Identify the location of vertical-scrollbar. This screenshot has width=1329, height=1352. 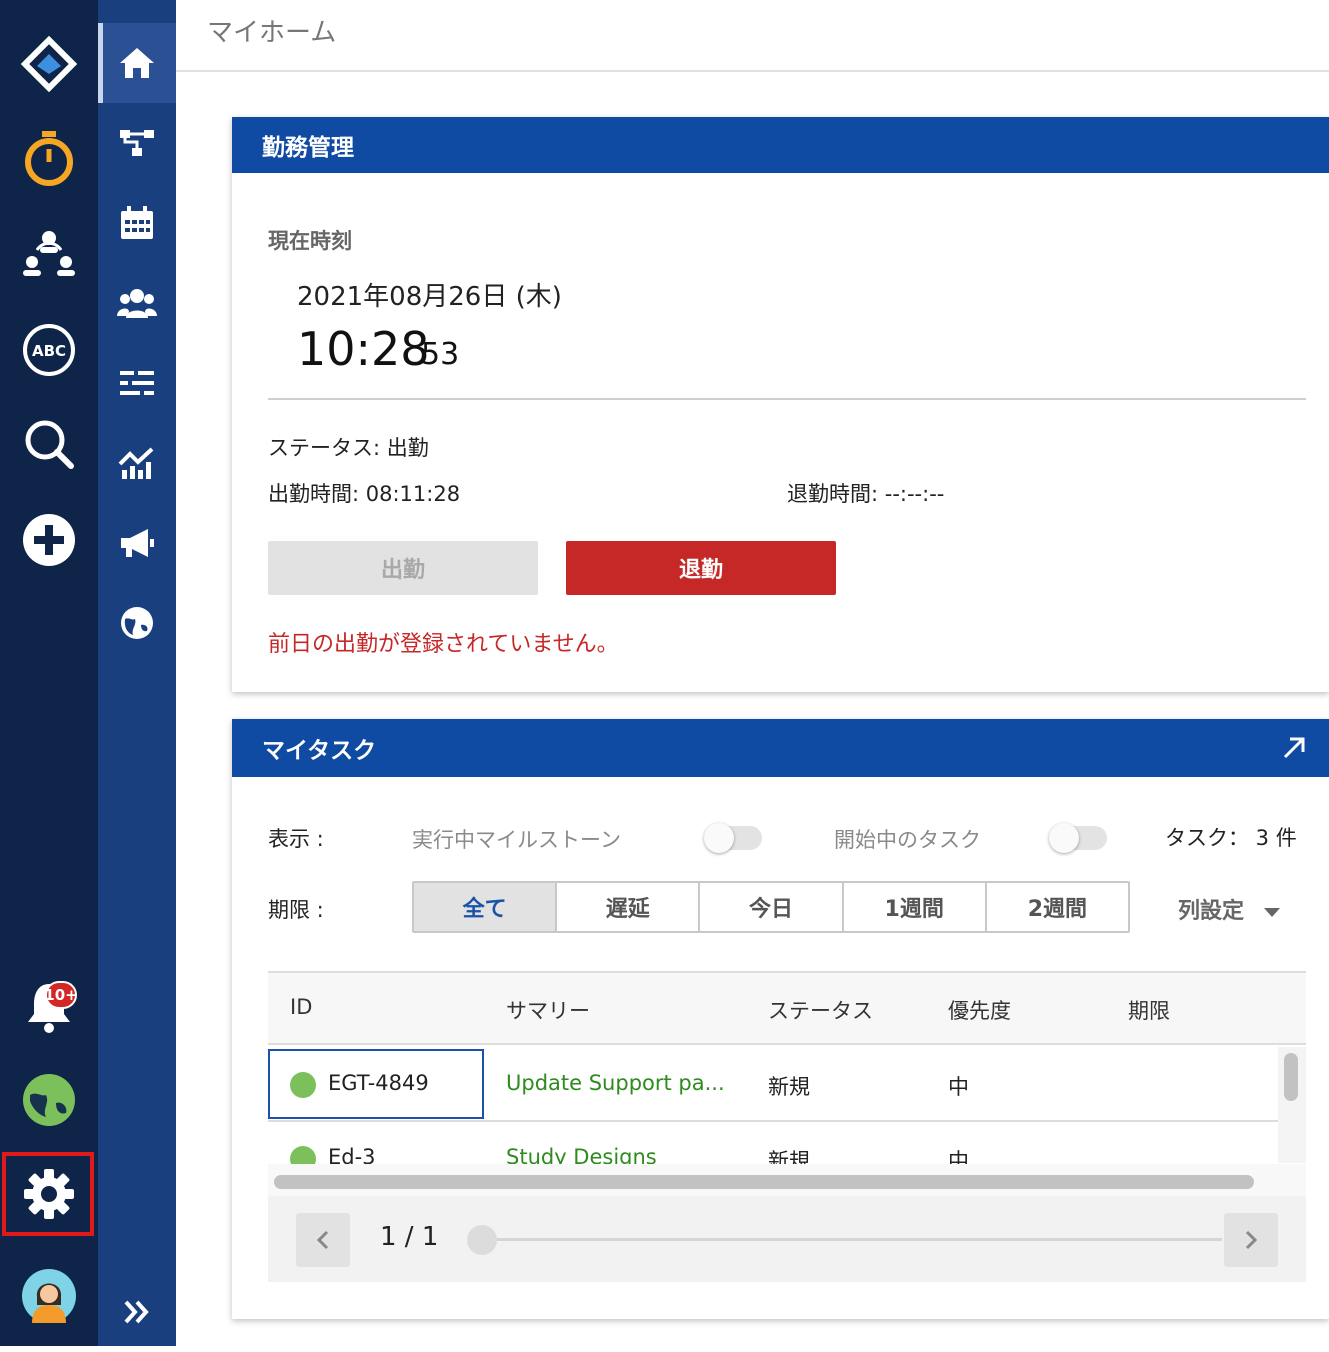
(1292, 1105).